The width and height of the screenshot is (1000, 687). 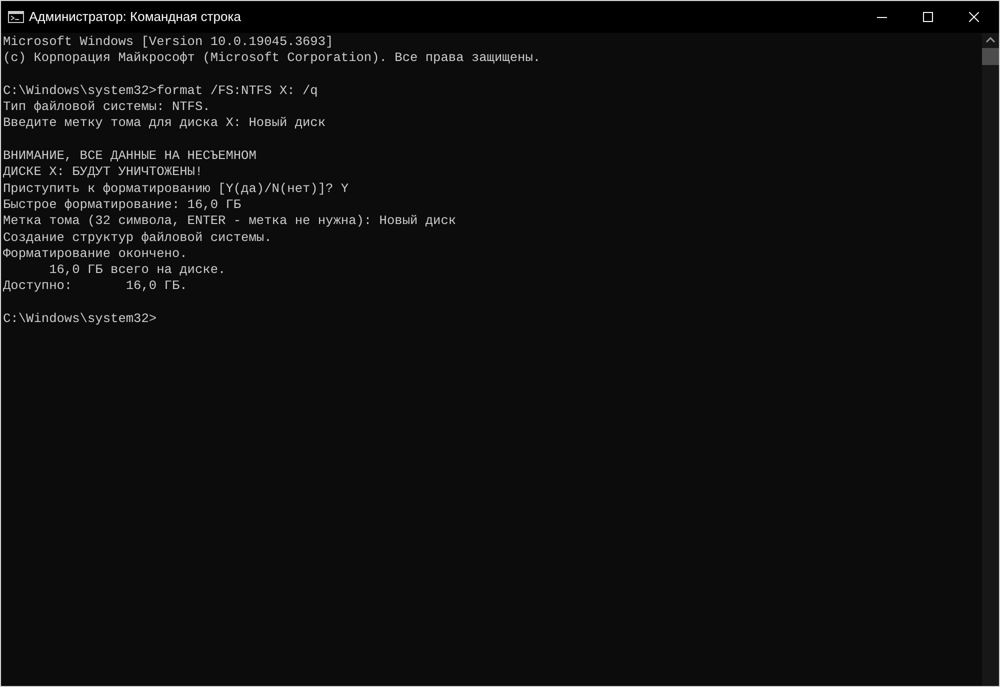 What do you see at coordinates (161, 91) in the screenshot?
I see `console-line: C:\Windows\system32>format /FS:NTFS X: /q` at bounding box center [161, 91].